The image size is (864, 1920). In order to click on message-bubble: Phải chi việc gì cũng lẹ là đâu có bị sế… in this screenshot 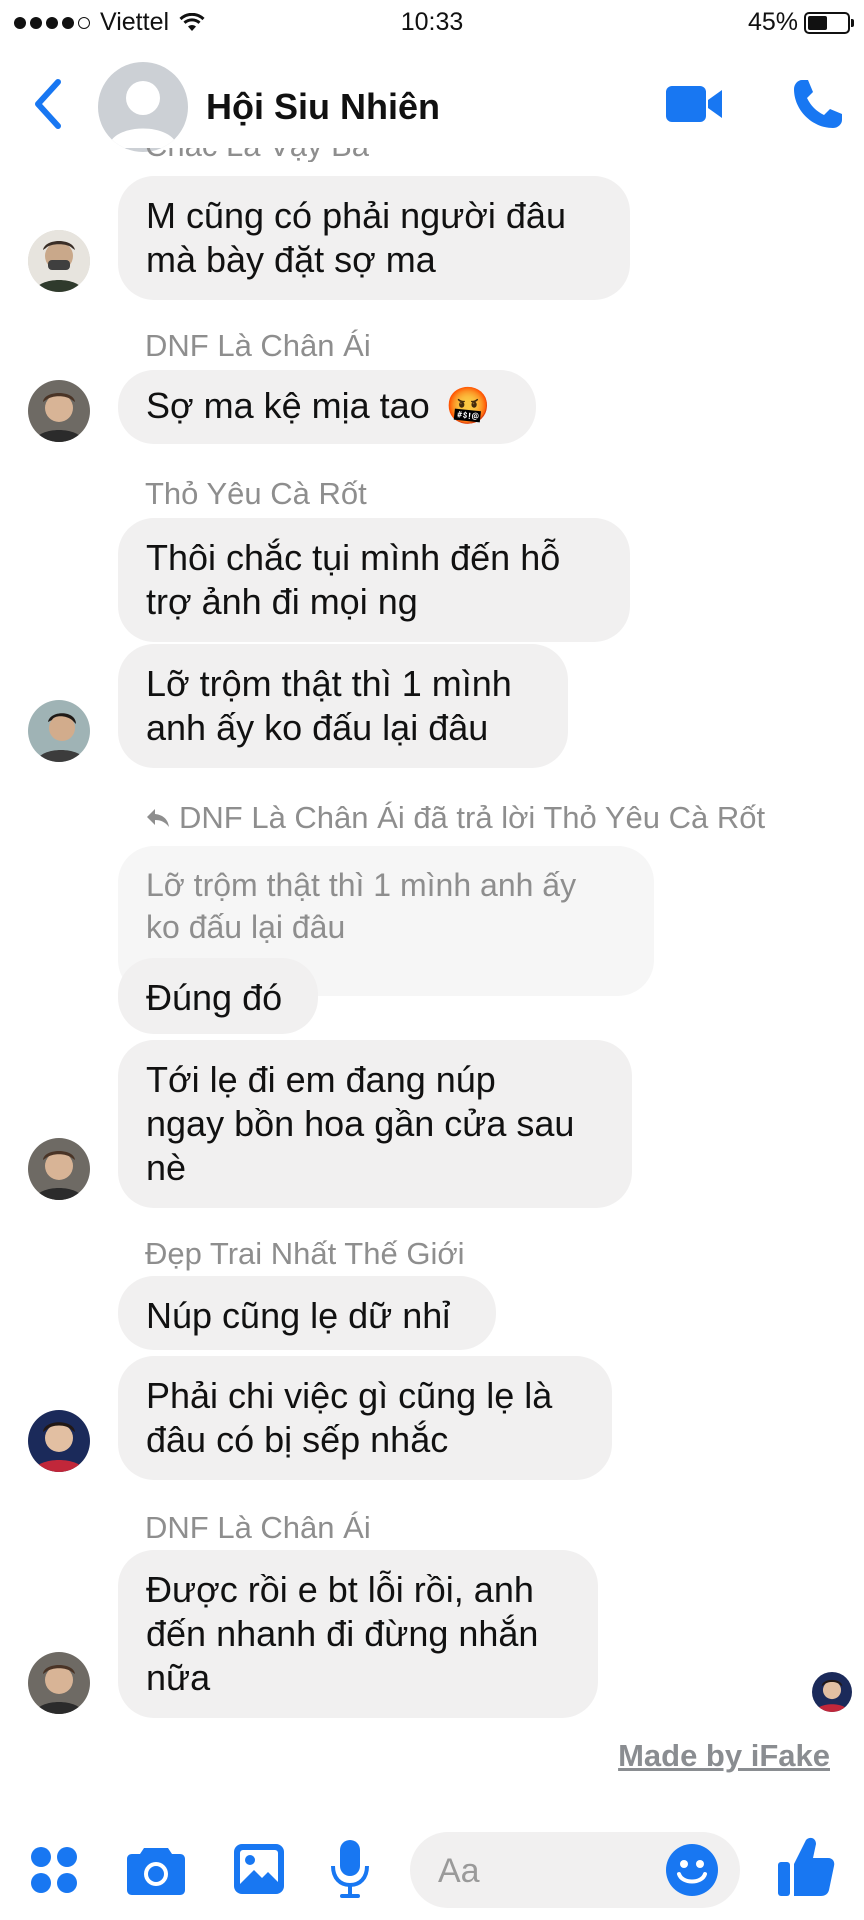, I will do `click(365, 1418)`.